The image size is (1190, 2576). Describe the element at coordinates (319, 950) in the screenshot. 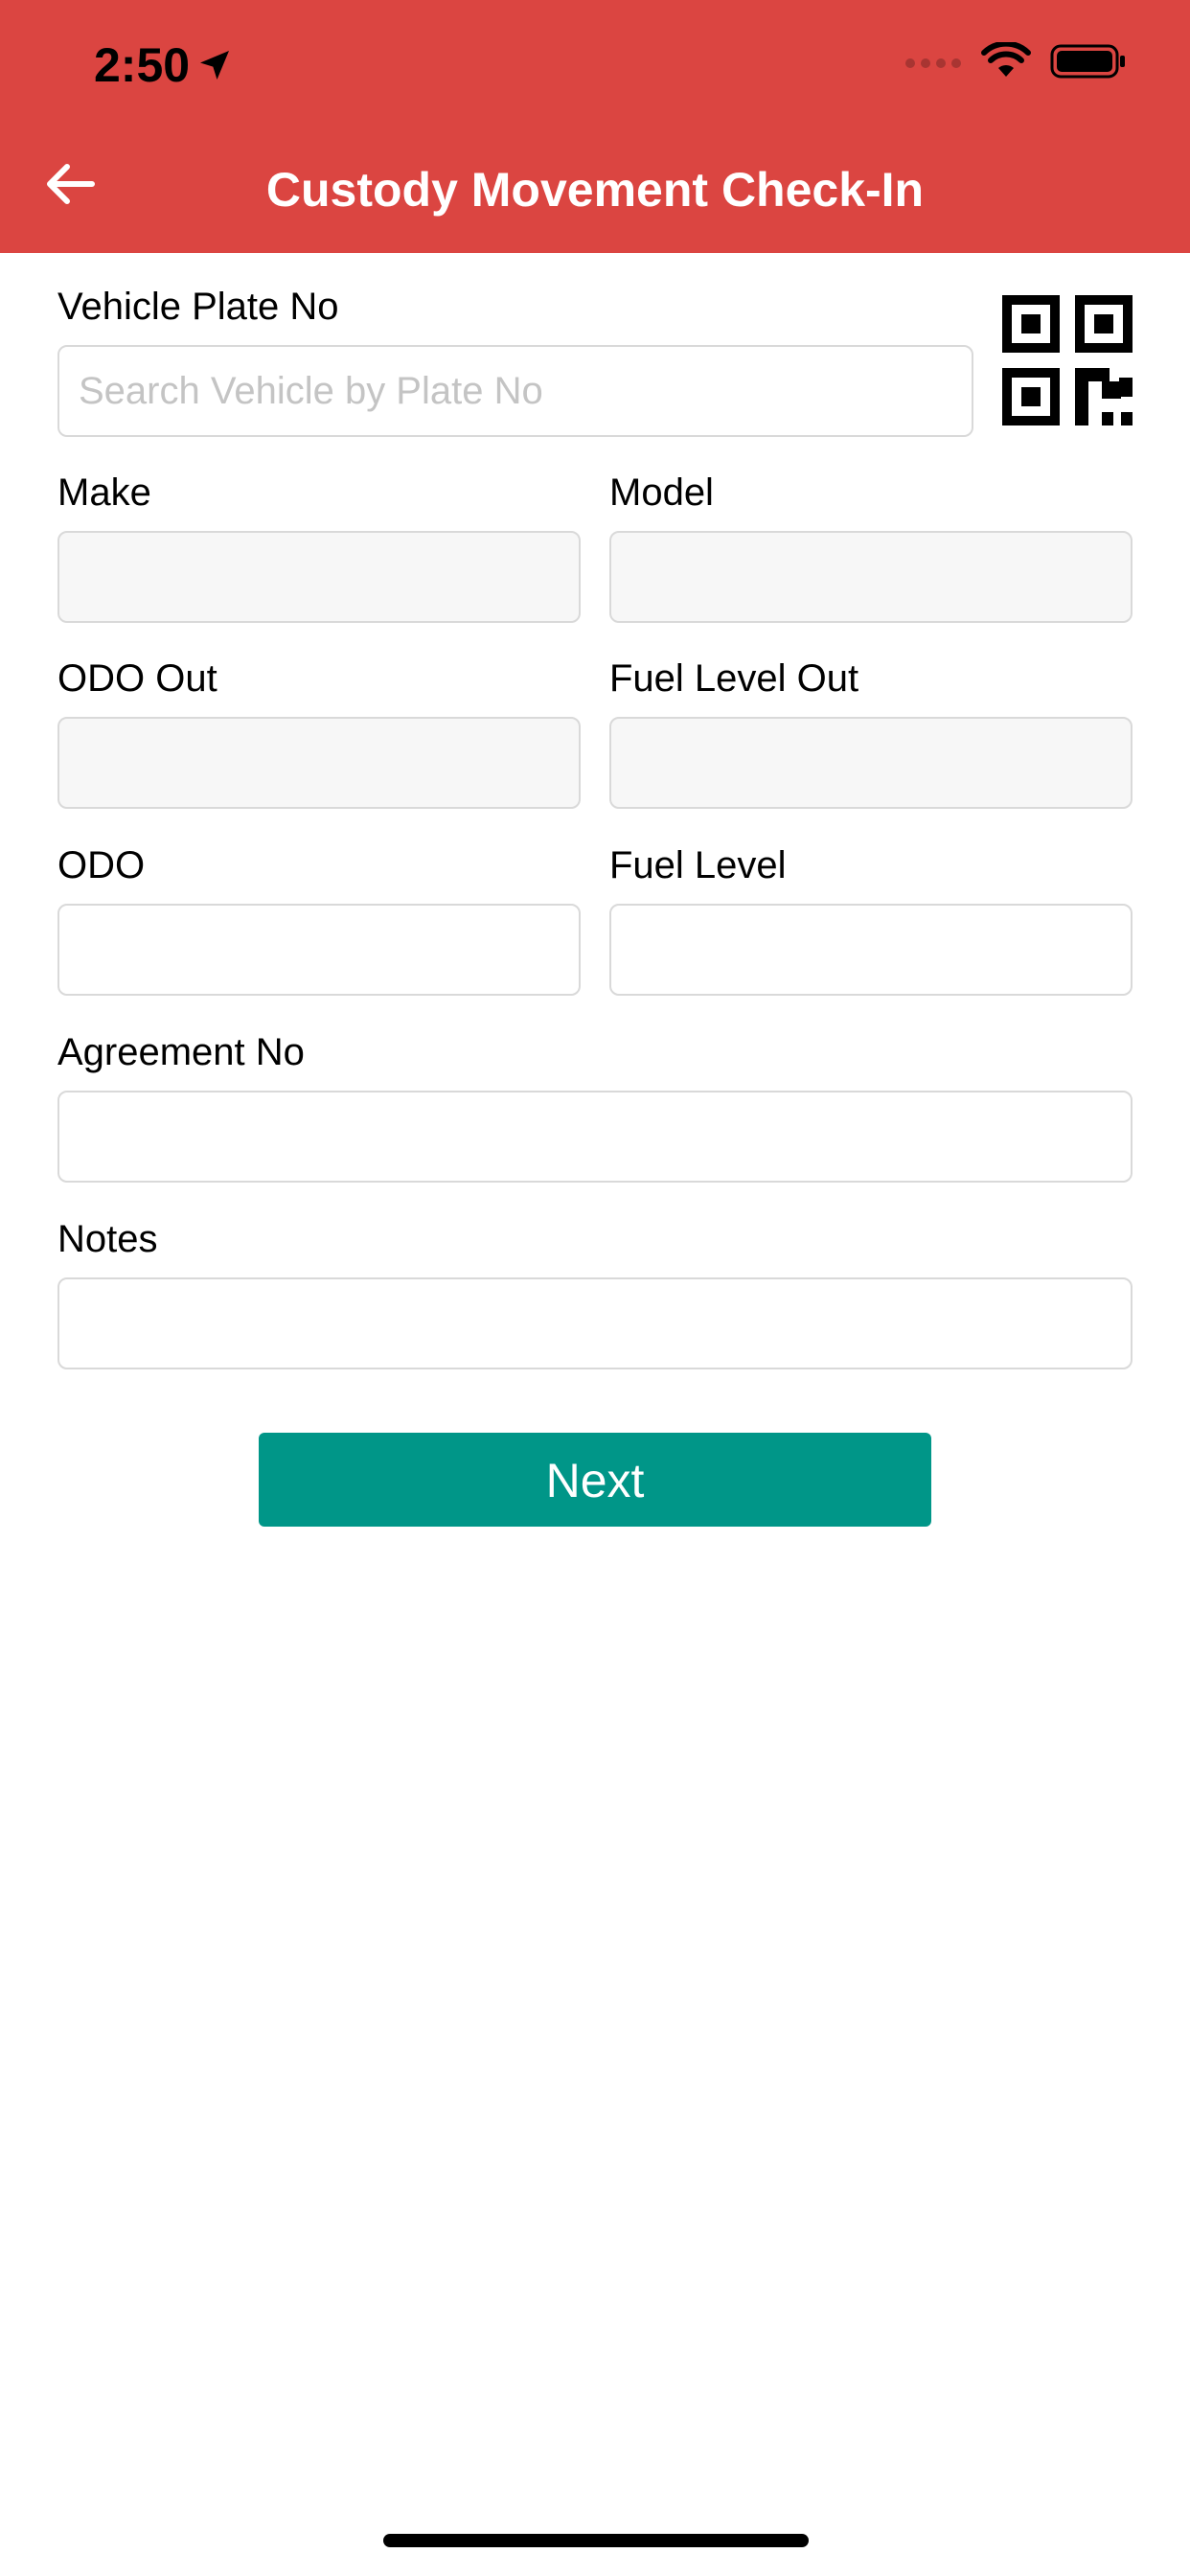

I see `odo-input` at that location.